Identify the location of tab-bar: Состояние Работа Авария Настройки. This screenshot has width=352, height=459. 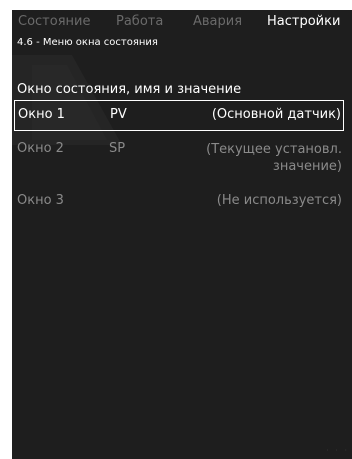
(182, 22).